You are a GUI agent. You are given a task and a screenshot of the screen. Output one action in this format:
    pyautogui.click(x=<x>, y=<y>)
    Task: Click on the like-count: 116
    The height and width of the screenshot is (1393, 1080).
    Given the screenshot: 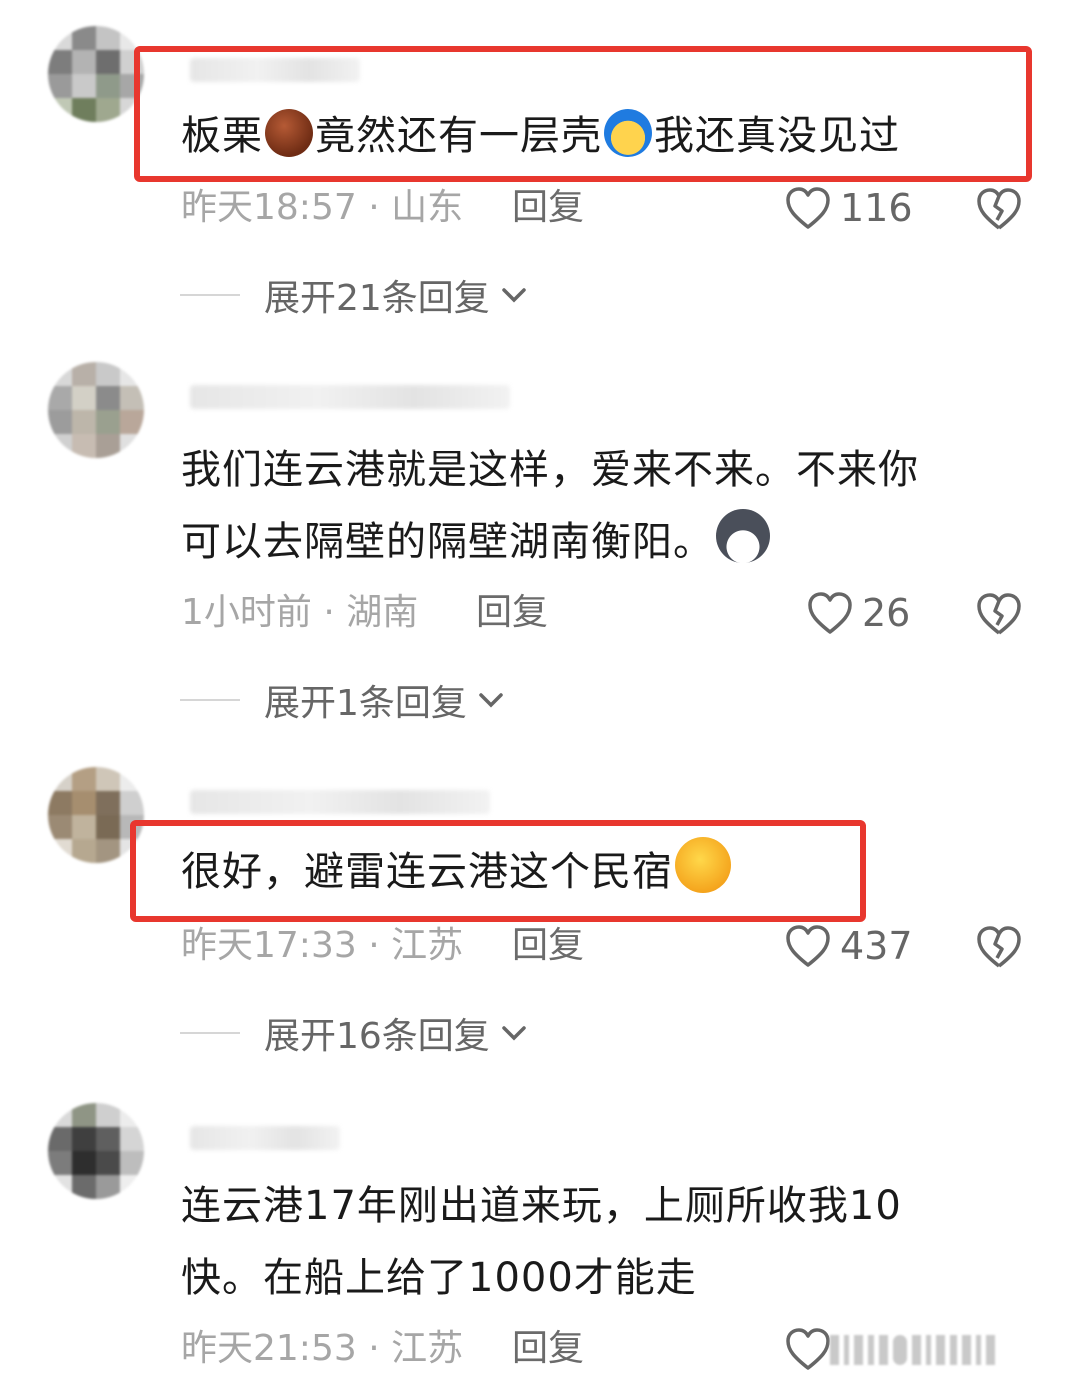 What is the action you would take?
    pyautogui.click(x=876, y=208)
    